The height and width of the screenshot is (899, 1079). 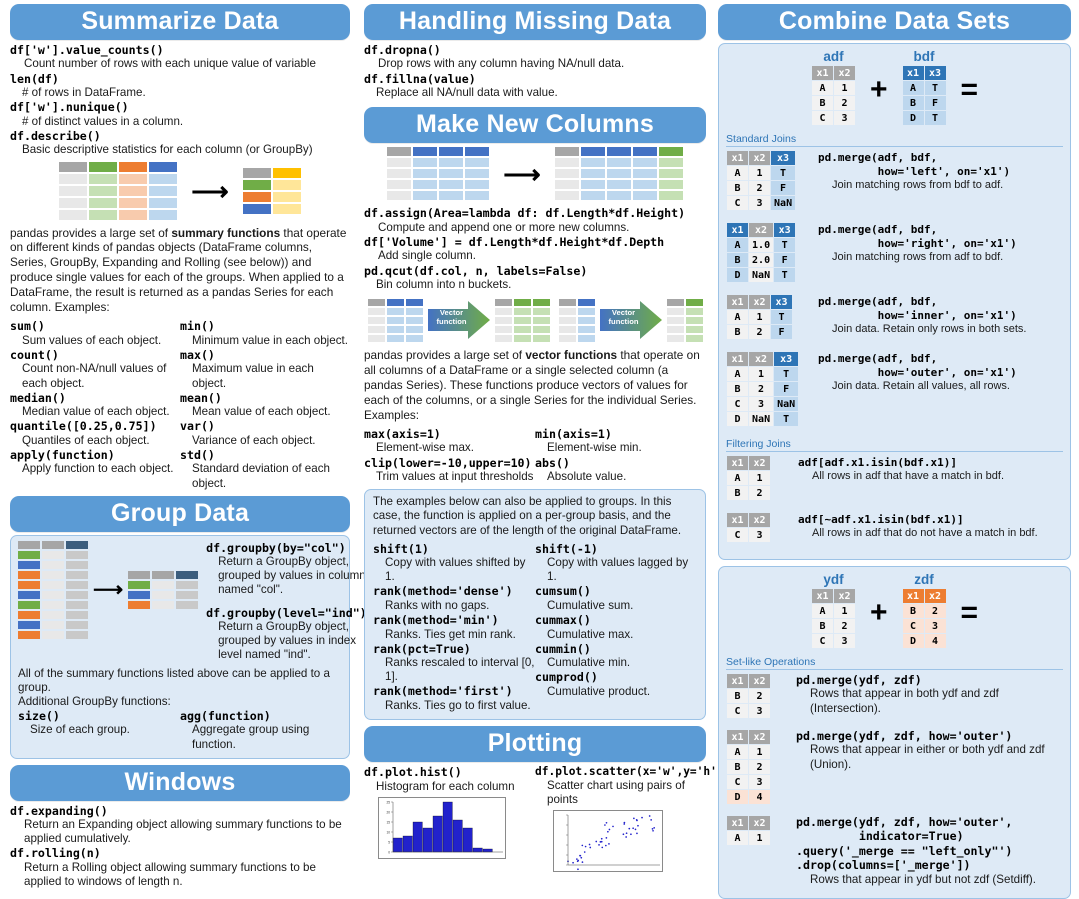 What do you see at coordinates (388, 822) in the screenshot?
I see `svg-text: 15` at bounding box center [388, 822].